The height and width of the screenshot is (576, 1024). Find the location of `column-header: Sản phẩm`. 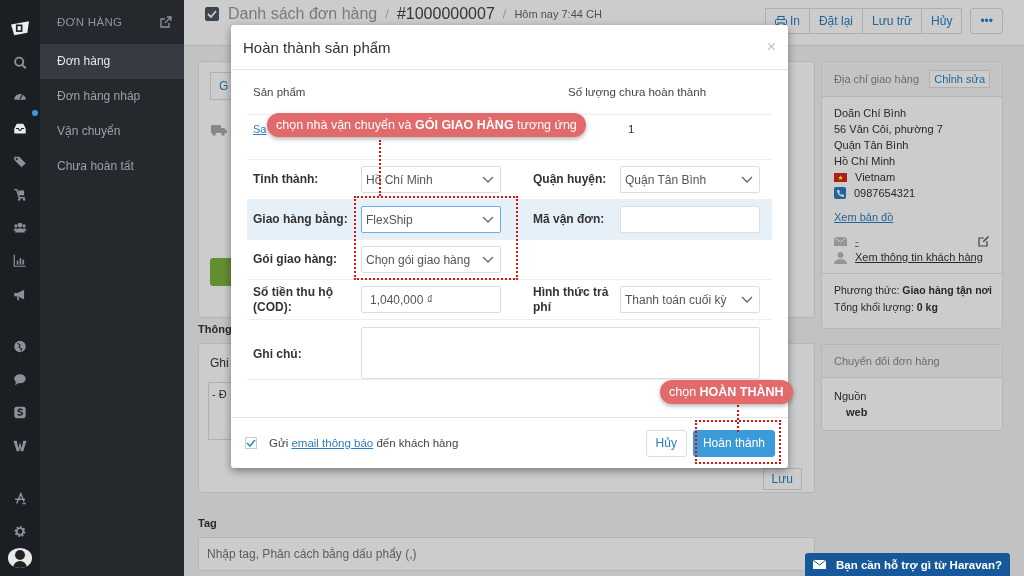

column-header: Sản phẩm is located at coordinates (280, 92).